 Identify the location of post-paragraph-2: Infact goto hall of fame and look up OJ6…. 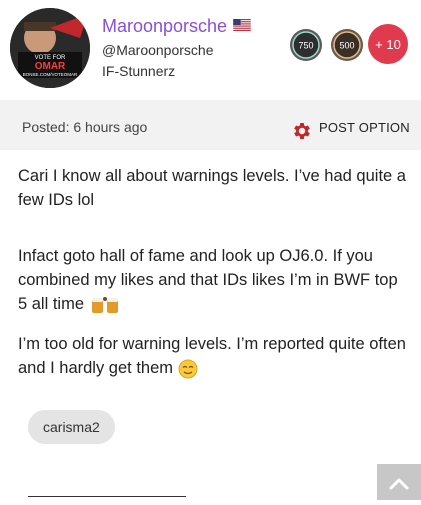
(208, 280).